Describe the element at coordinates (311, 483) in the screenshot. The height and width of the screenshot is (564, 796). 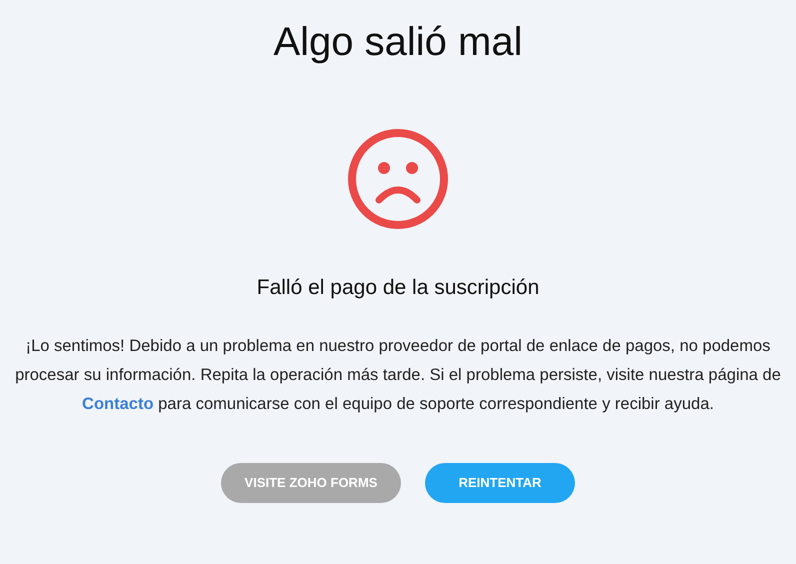
I see `action-button: VISITE ZOHO FORMS` at that location.